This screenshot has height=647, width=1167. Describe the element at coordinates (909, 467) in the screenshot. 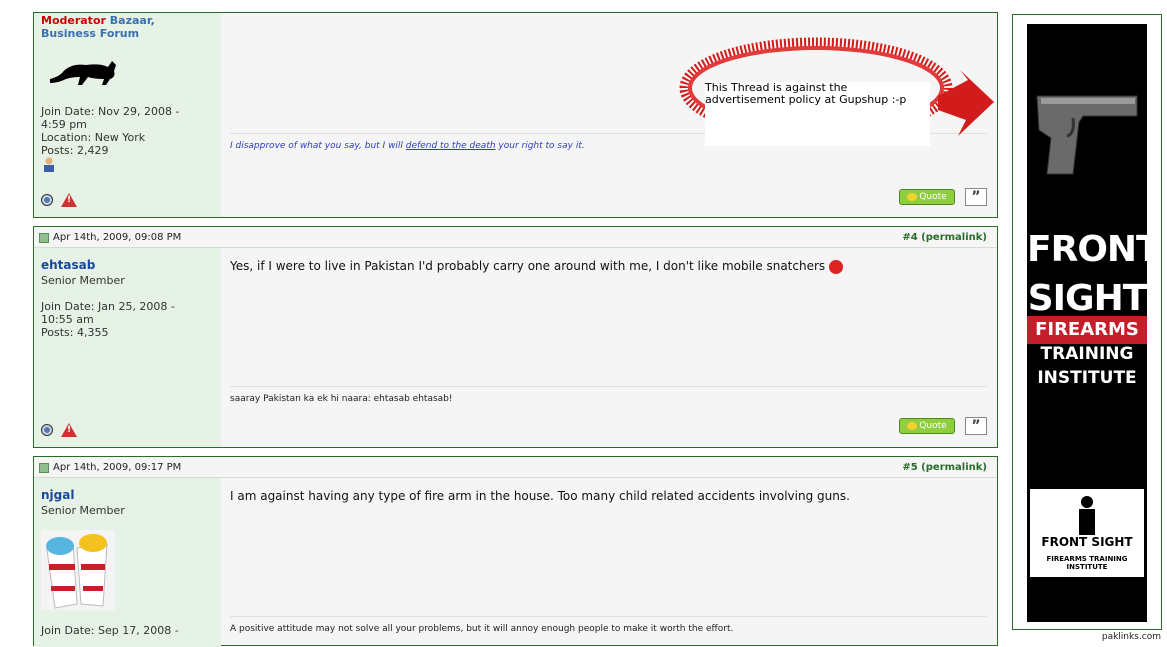

I see `post-number-value: #5` at that location.